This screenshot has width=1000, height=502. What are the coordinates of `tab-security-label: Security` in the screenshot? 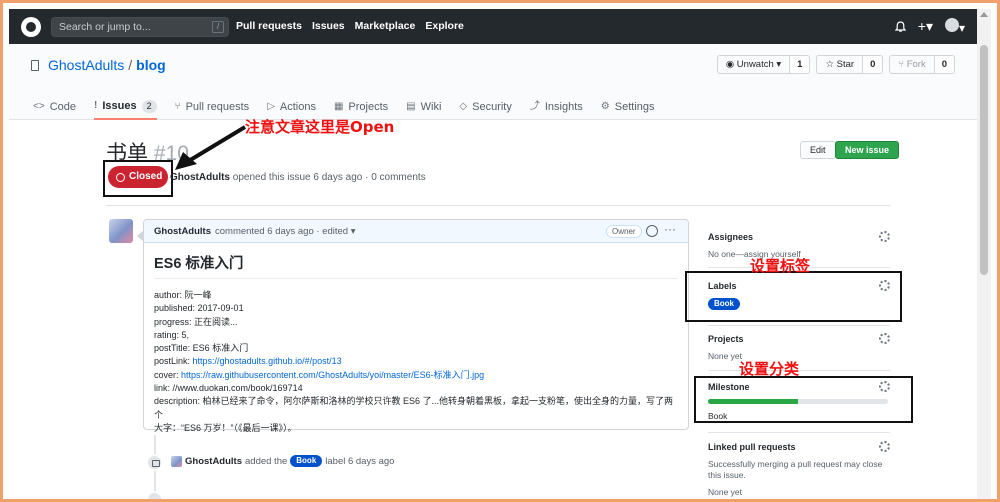 It's located at (492, 107).